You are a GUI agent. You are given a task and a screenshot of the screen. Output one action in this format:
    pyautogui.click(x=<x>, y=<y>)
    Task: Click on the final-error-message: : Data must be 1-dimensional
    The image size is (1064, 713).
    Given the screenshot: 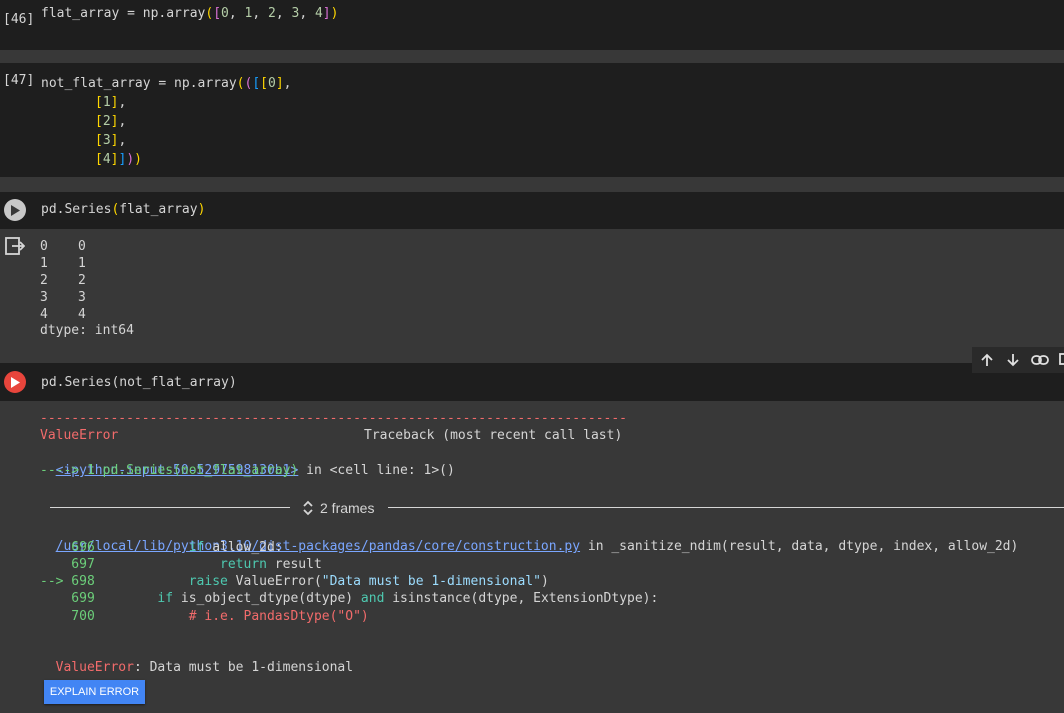 What is the action you would take?
    pyautogui.click(x=243, y=667)
    